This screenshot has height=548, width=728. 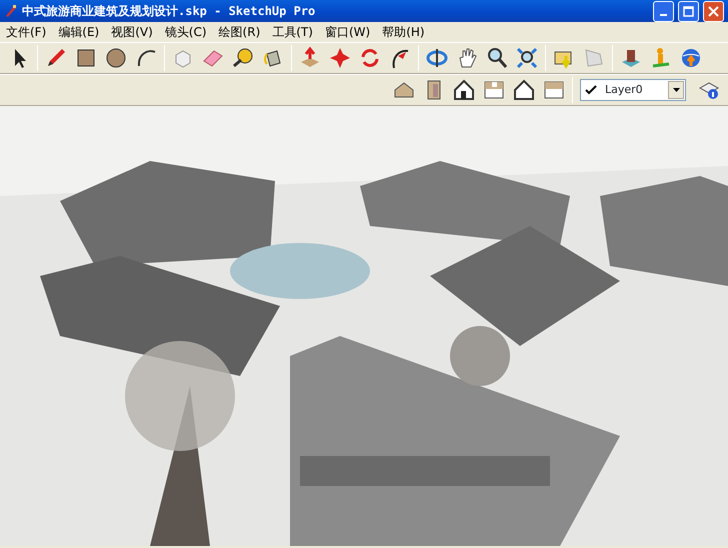 I want to click on move-icon, so click(x=340, y=58).